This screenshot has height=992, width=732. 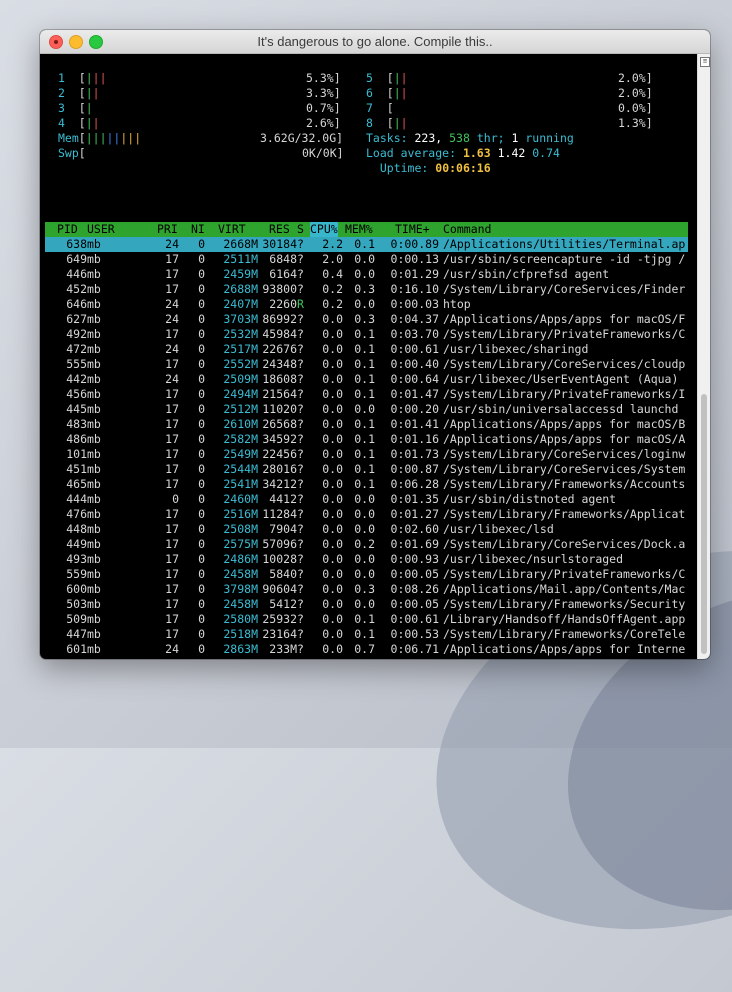 What do you see at coordinates (564, 484) in the screenshot?
I see `process-cmd: /System/Library/Frameworks/Accounts` at bounding box center [564, 484].